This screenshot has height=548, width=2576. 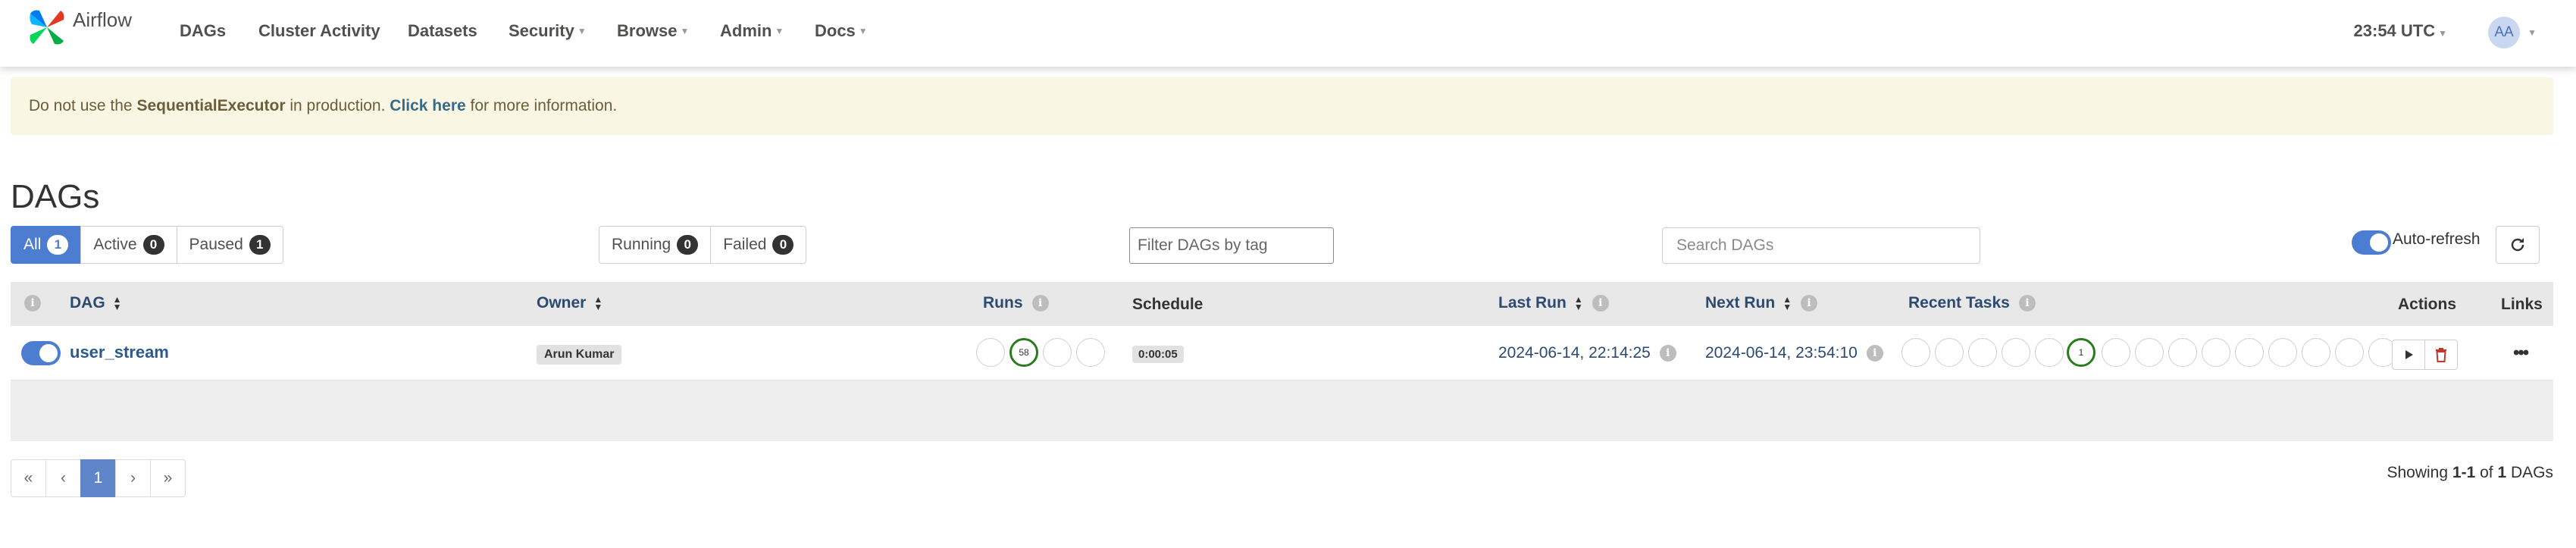 I want to click on refresh-icon, so click(x=2517, y=245).